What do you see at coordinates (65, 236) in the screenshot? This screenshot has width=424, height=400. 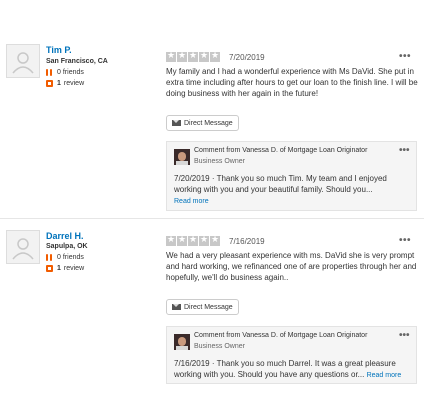 I see `user-name-link: Darrel H.` at bounding box center [65, 236].